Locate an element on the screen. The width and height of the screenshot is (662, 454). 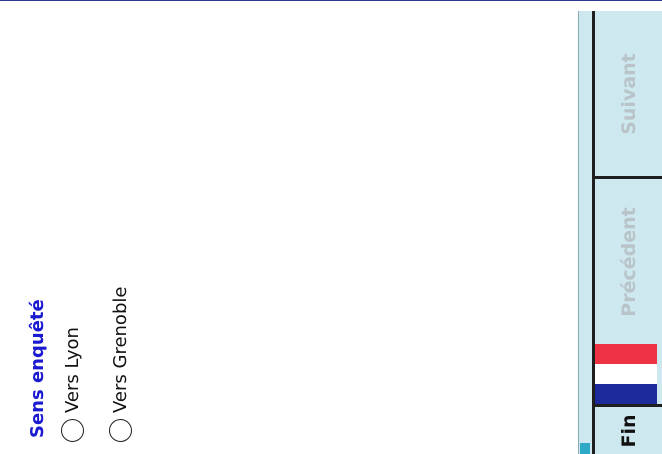
next-button-label: Suivant is located at coordinates (628, 93).